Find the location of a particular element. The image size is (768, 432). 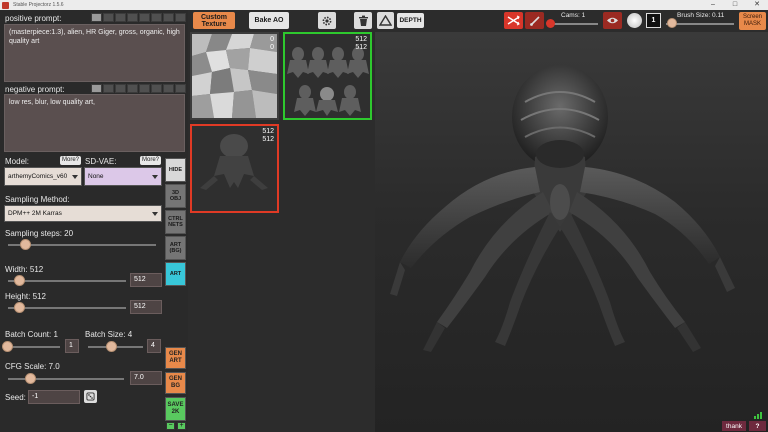

trash-icon is located at coordinates (363, 20).